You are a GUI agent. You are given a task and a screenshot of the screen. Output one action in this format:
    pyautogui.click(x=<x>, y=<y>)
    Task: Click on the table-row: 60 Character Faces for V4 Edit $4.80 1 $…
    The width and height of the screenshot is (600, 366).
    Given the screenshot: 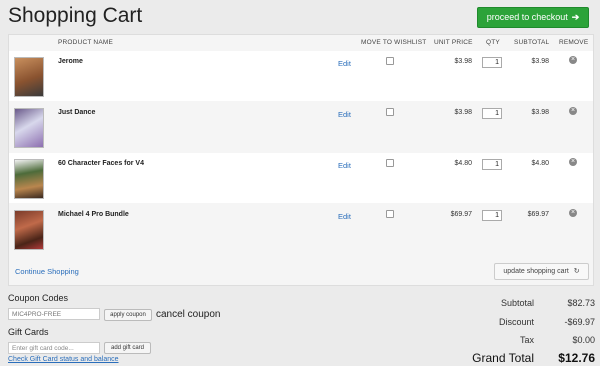 What is the action you would take?
    pyautogui.click(x=301, y=178)
    